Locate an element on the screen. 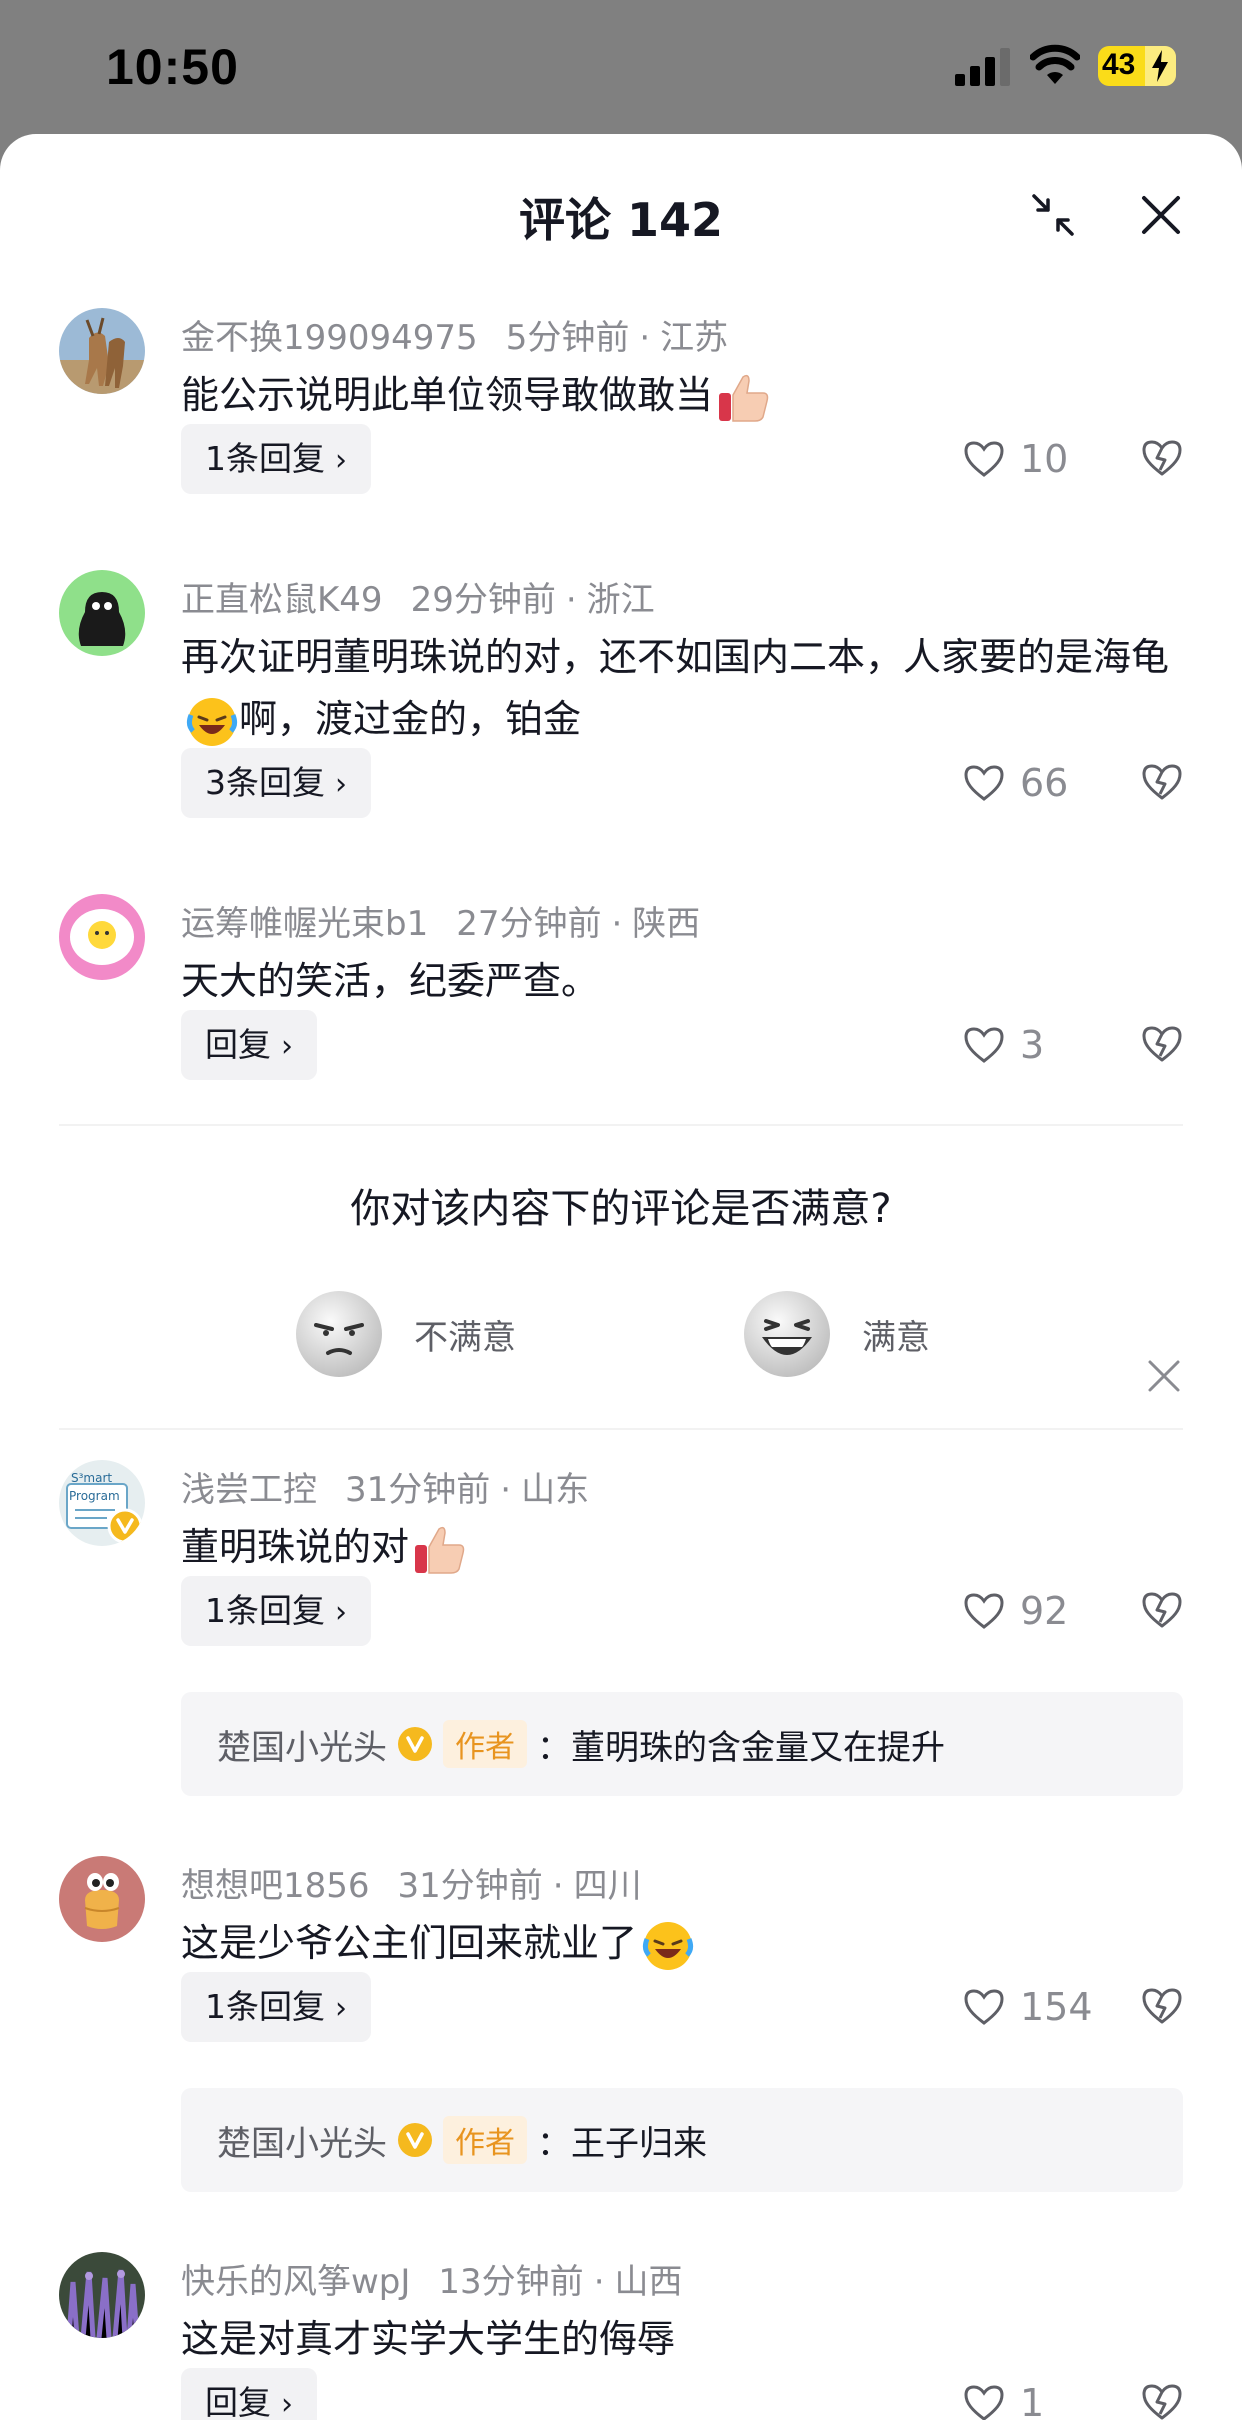 Image resolution: width=1242 pixels, height=2420 pixels. close-survey-icon is located at coordinates (1164, 1376).